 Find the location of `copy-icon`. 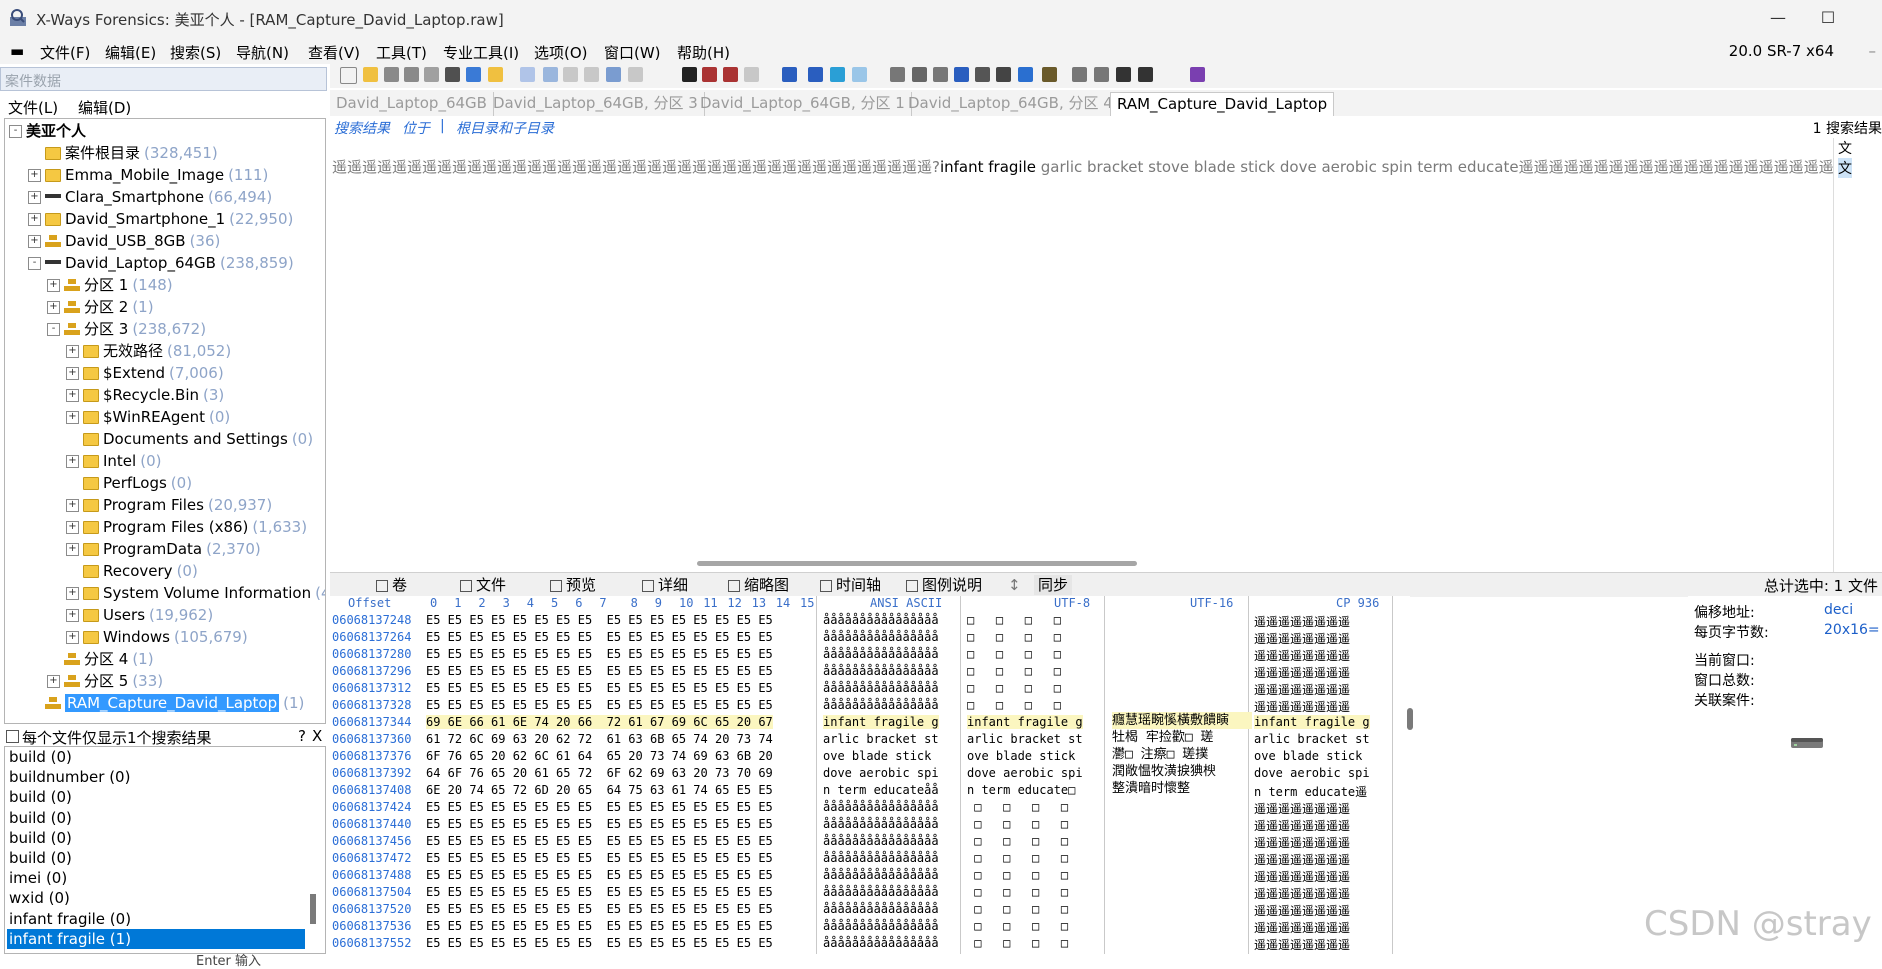

copy-icon is located at coordinates (550, 74).